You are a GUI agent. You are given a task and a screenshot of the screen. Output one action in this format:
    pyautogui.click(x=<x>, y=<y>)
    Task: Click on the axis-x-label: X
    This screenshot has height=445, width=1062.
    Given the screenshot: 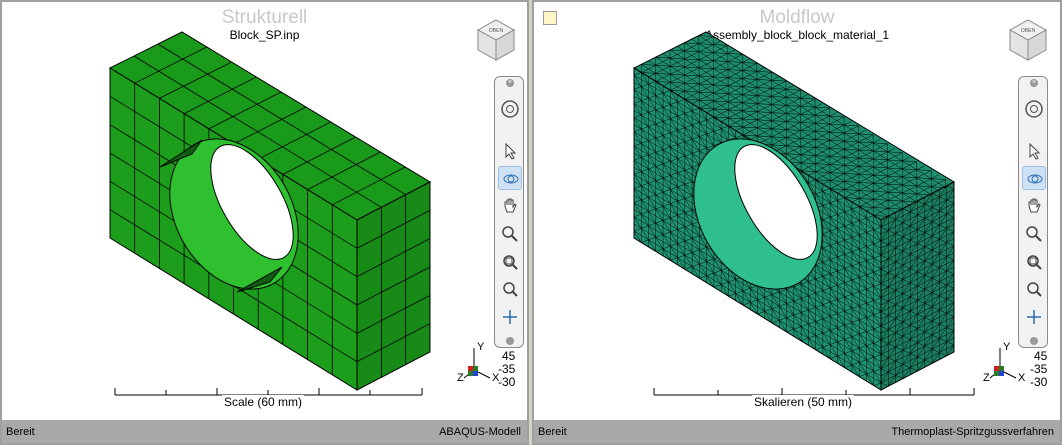 What is the action you would take?
    pyautogui.click(x=1022, y=378)
    